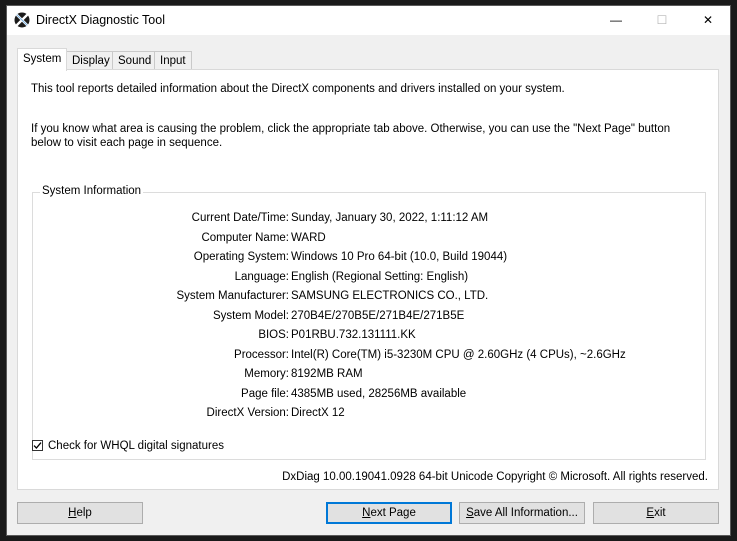  I want to click on maximize-button: ☐, so click(662, 20).